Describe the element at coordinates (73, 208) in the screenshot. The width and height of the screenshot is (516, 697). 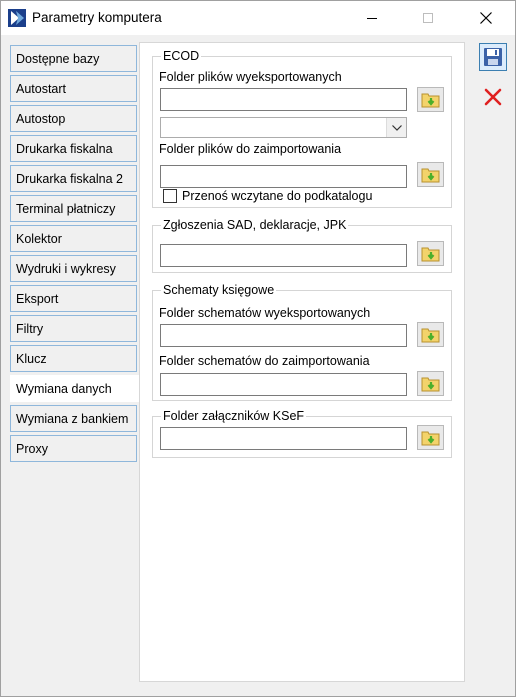
I see `nav-item-terminal-platniczy: Terminal płatniczy` at that location.